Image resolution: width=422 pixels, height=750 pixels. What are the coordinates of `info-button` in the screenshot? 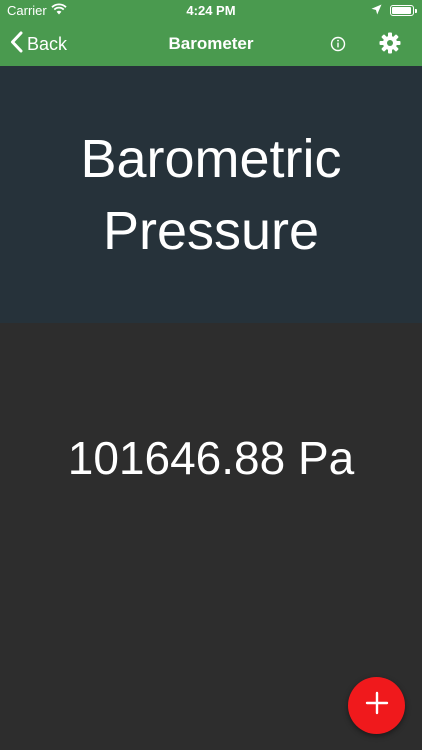 It's located at (338, 46).